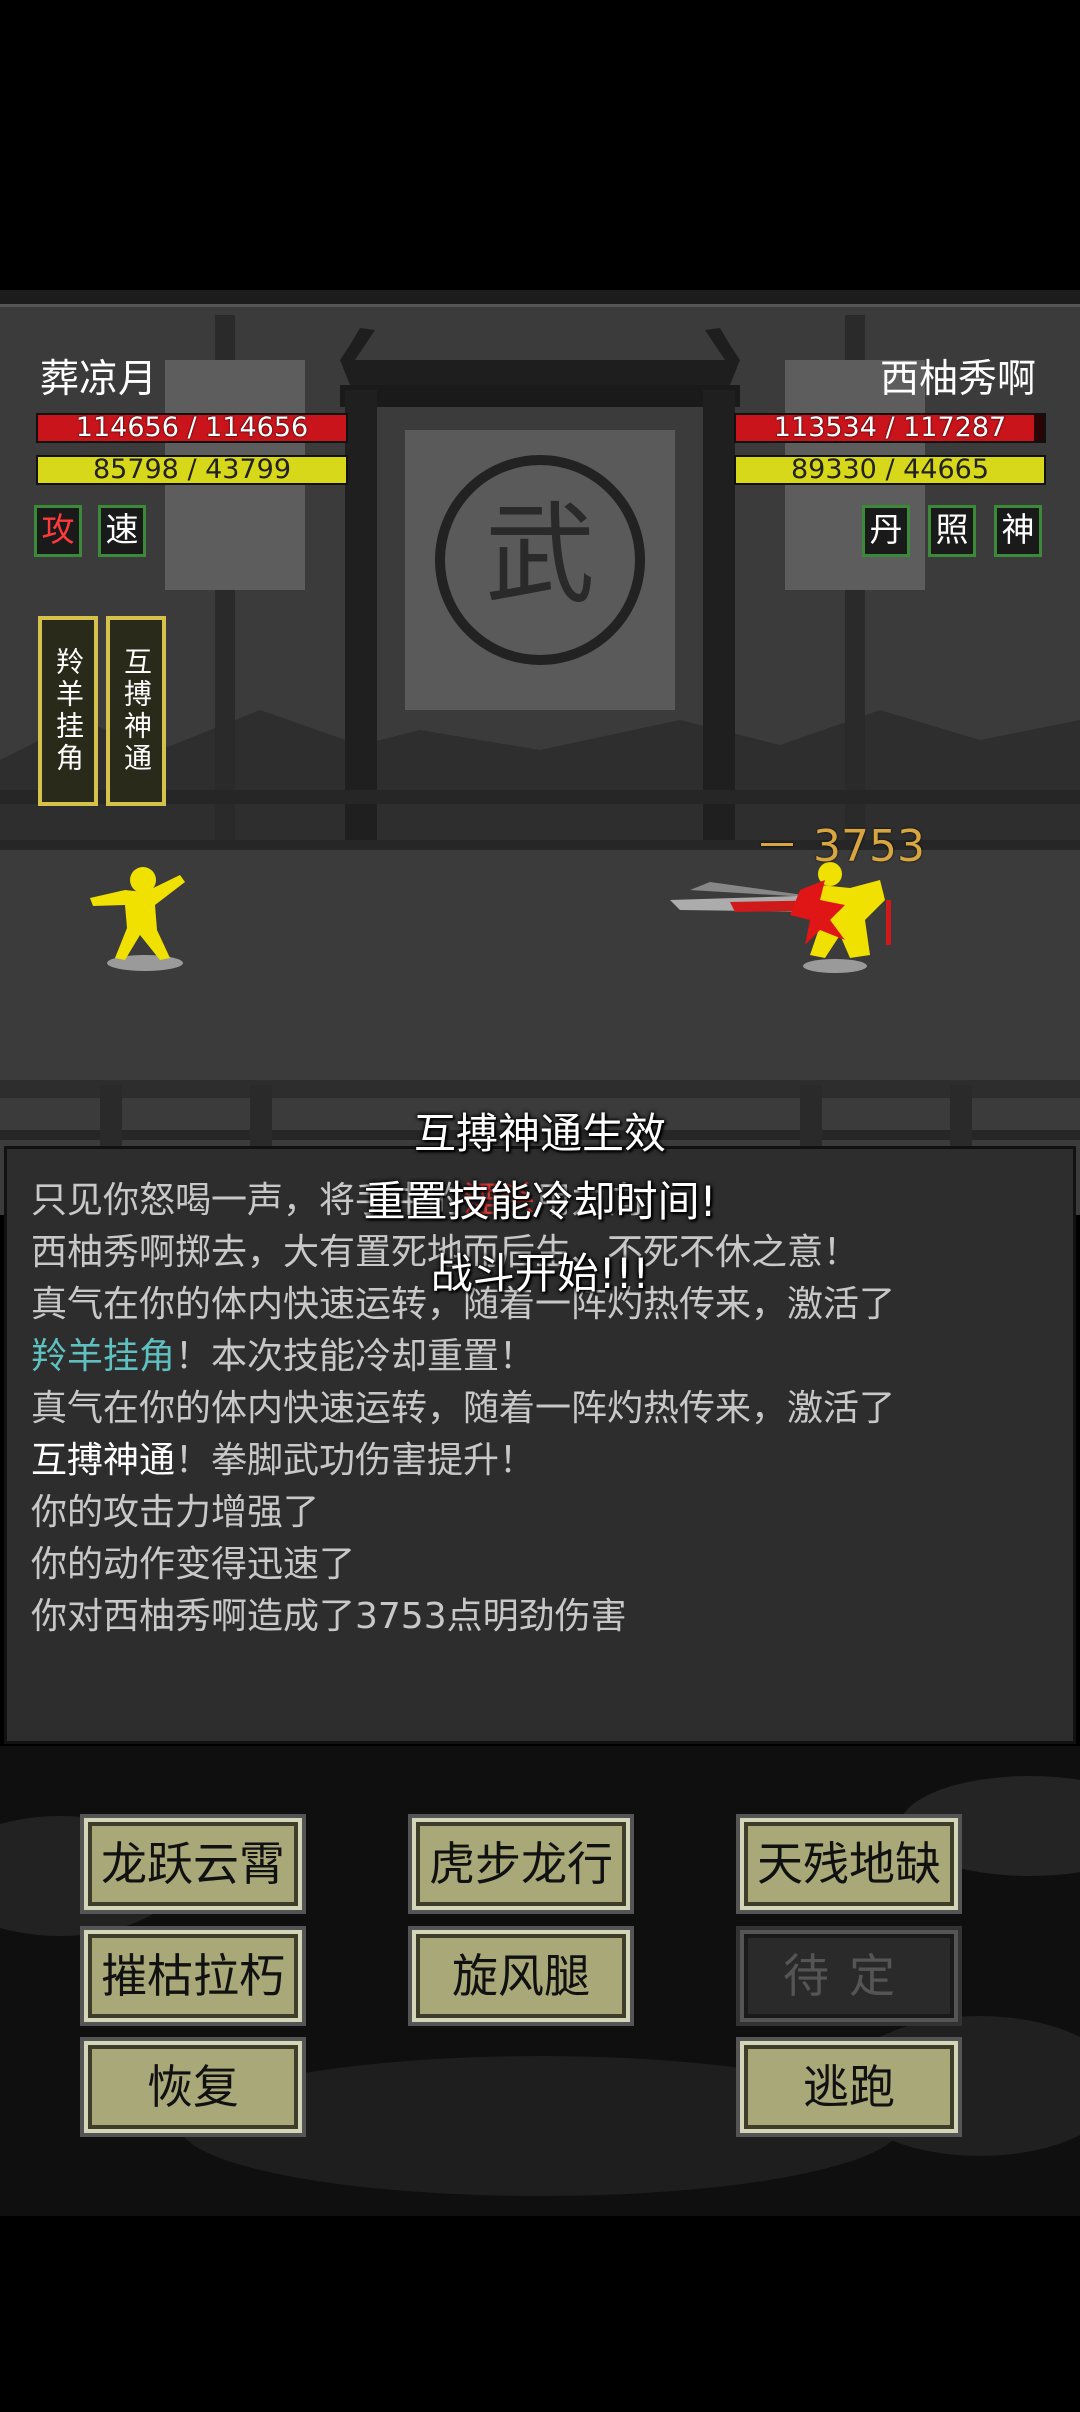 The height and width of the screenshot is (2412, 1080). I want to click on overlay-message-1: 互搏神通生效, so click(539, 1133).